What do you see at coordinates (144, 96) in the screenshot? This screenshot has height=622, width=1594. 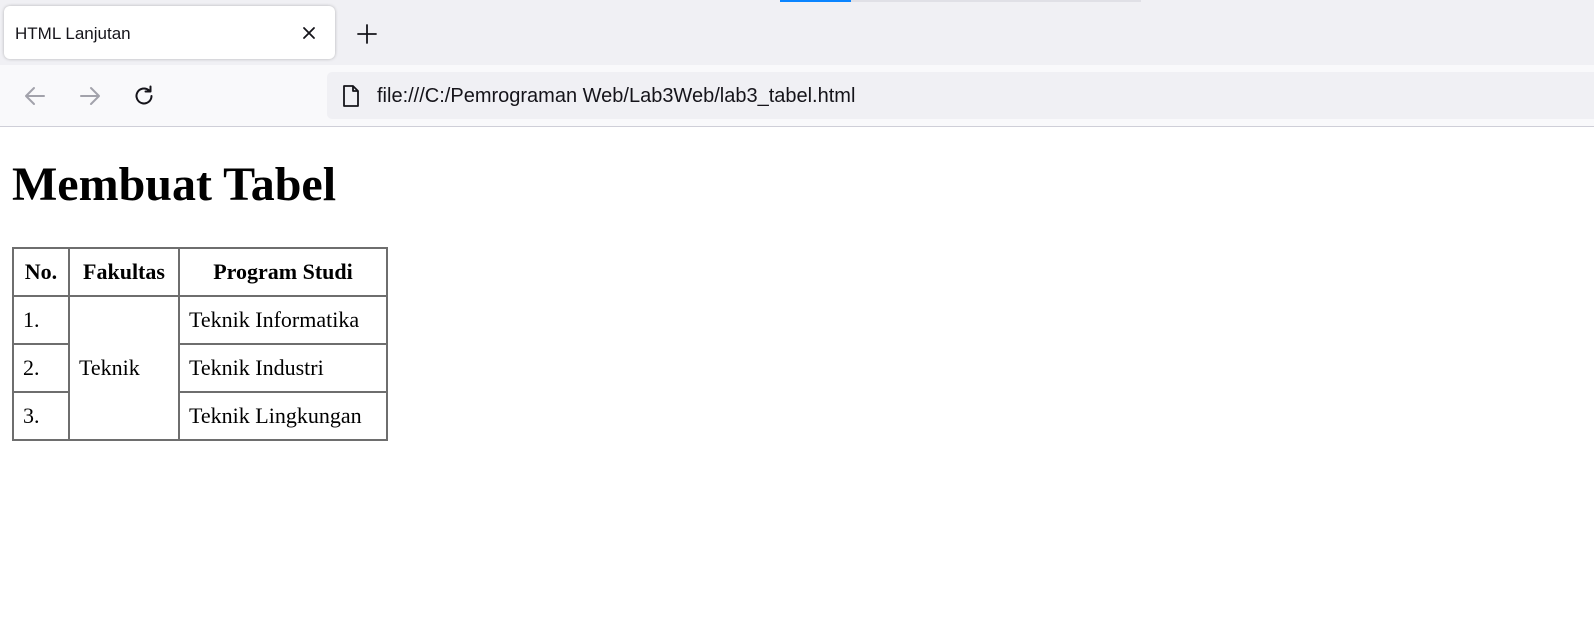 I see `reload-icon` at bounding box center [144, 96].